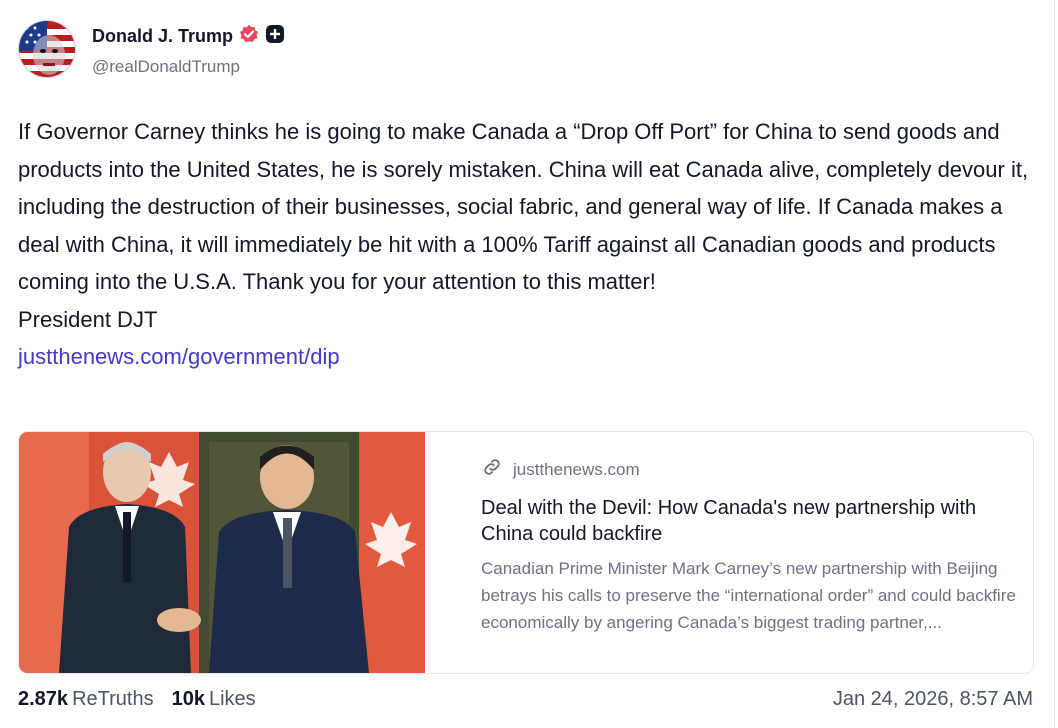  Describe the element at coordinates (188, 67) in the screenshot. I see `author-handle: @realDonaldTrump` at that location.